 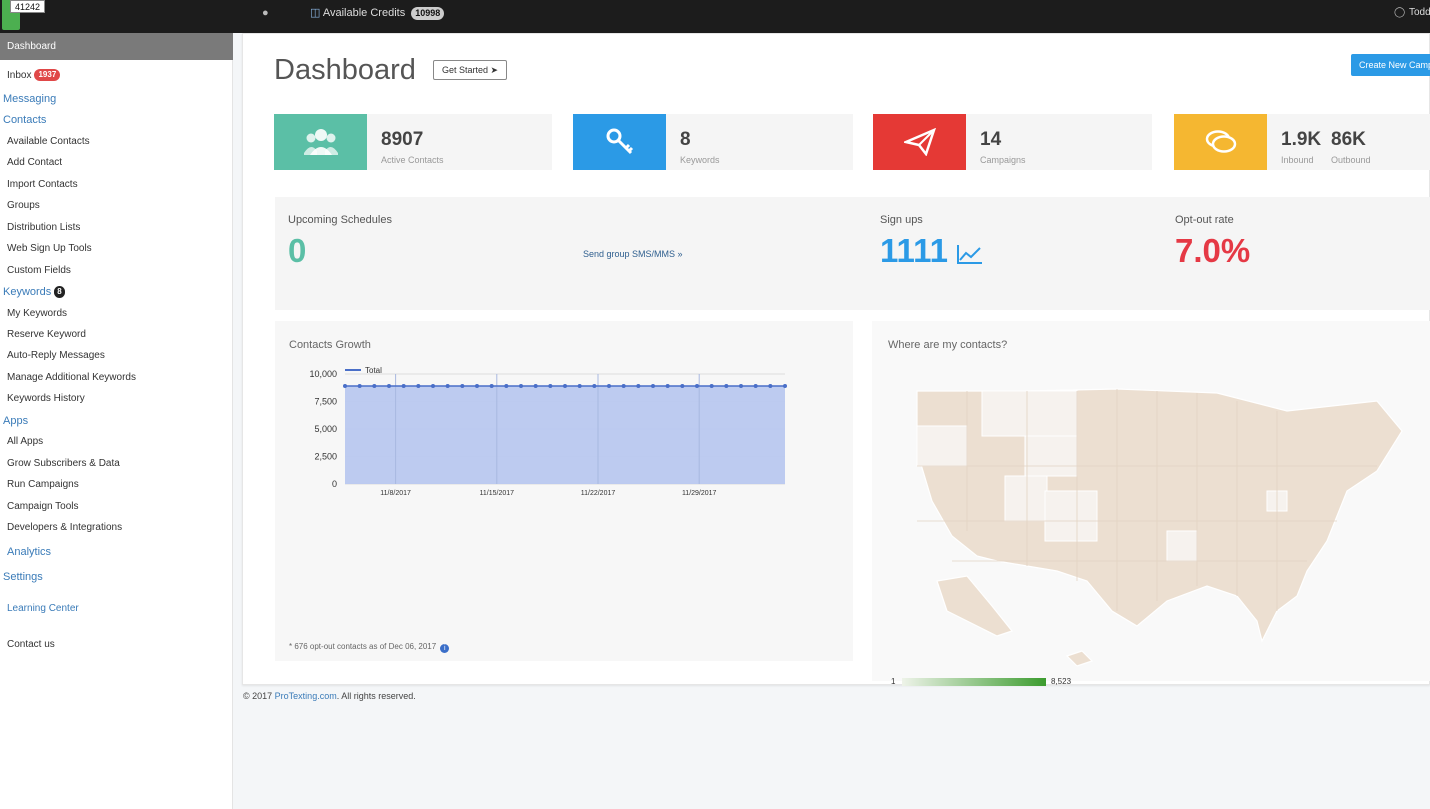 What do you see at coordinates (428, 13) in the screenshot?
I see `credits-badge: 10998` at bounding box center [428, 13].